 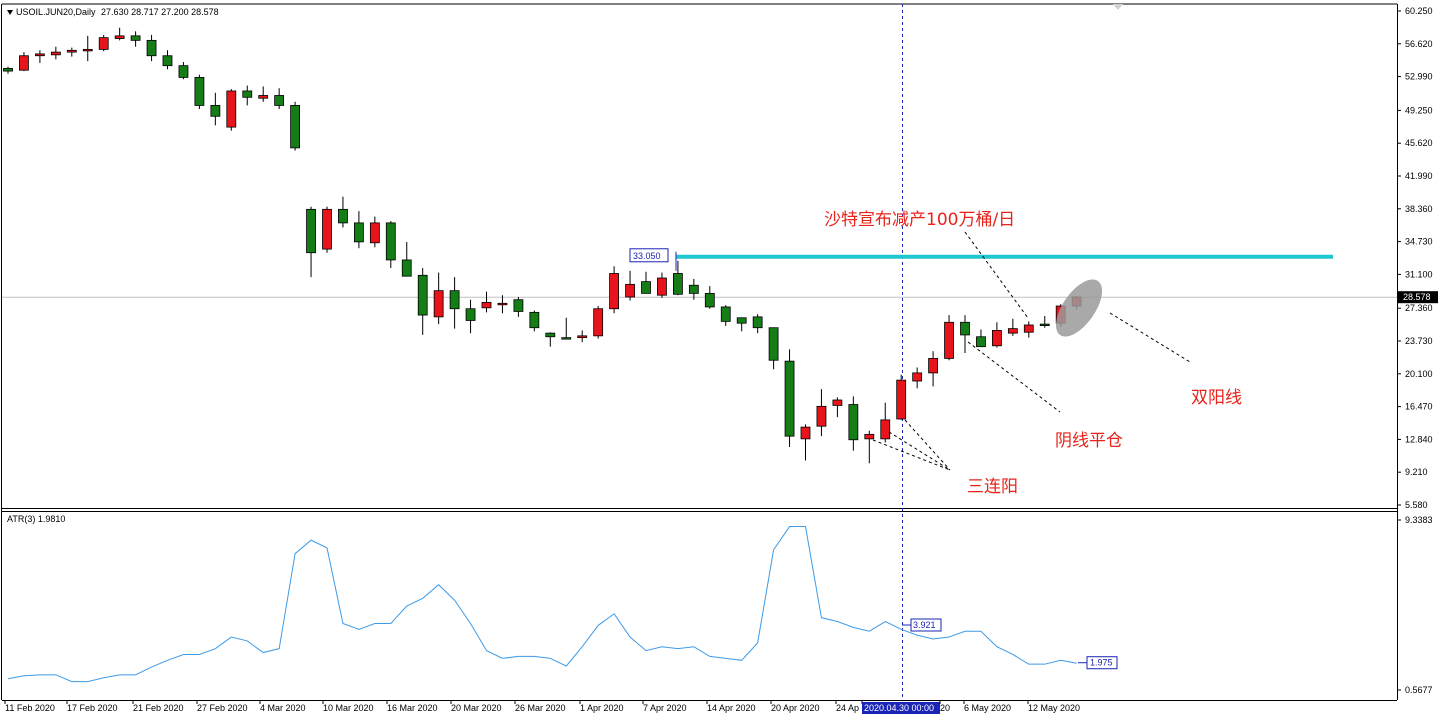 What do you see at coordinates (1419, 110) in the screenshot?
I see `price-axis-tick-label: 49.250` at bounding box center [1419, 110].